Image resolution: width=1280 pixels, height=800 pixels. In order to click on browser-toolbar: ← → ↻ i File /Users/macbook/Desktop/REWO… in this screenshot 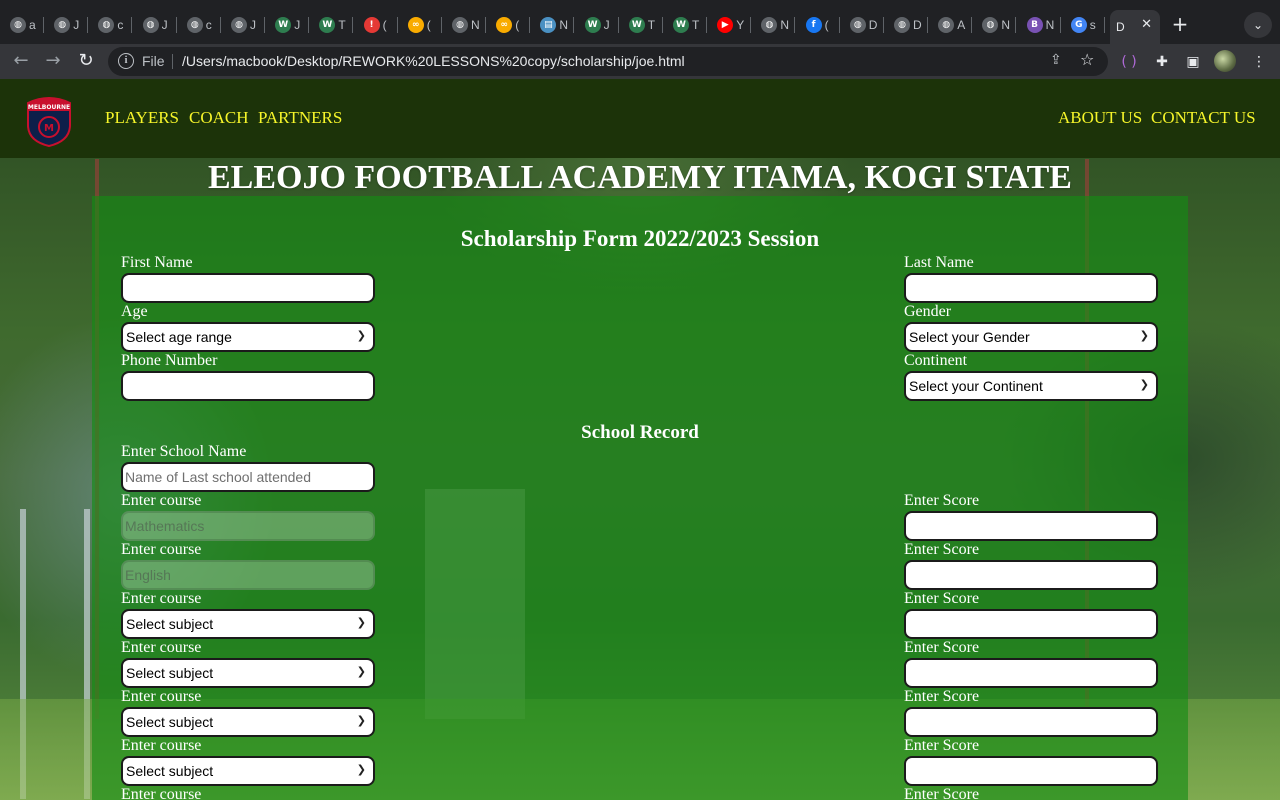, I will do `click(640, 61)`.